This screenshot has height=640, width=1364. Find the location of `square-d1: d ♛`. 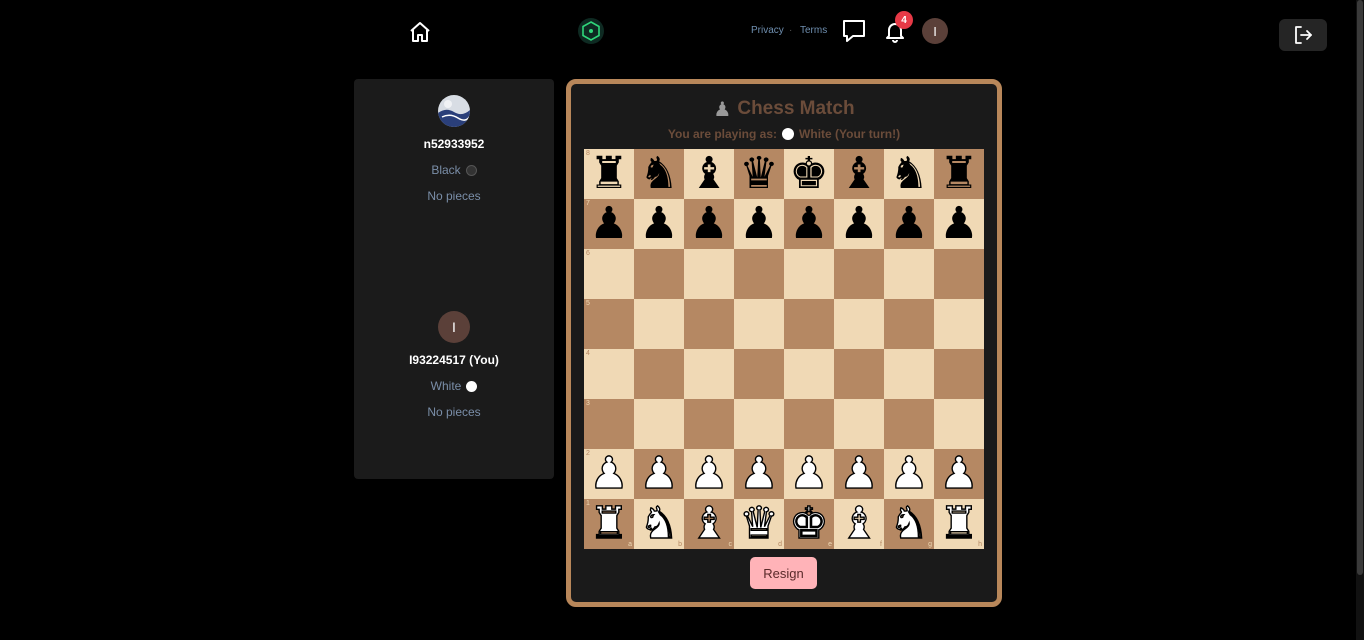

square-d1: d ♛ is located at coordinates (759, 524).